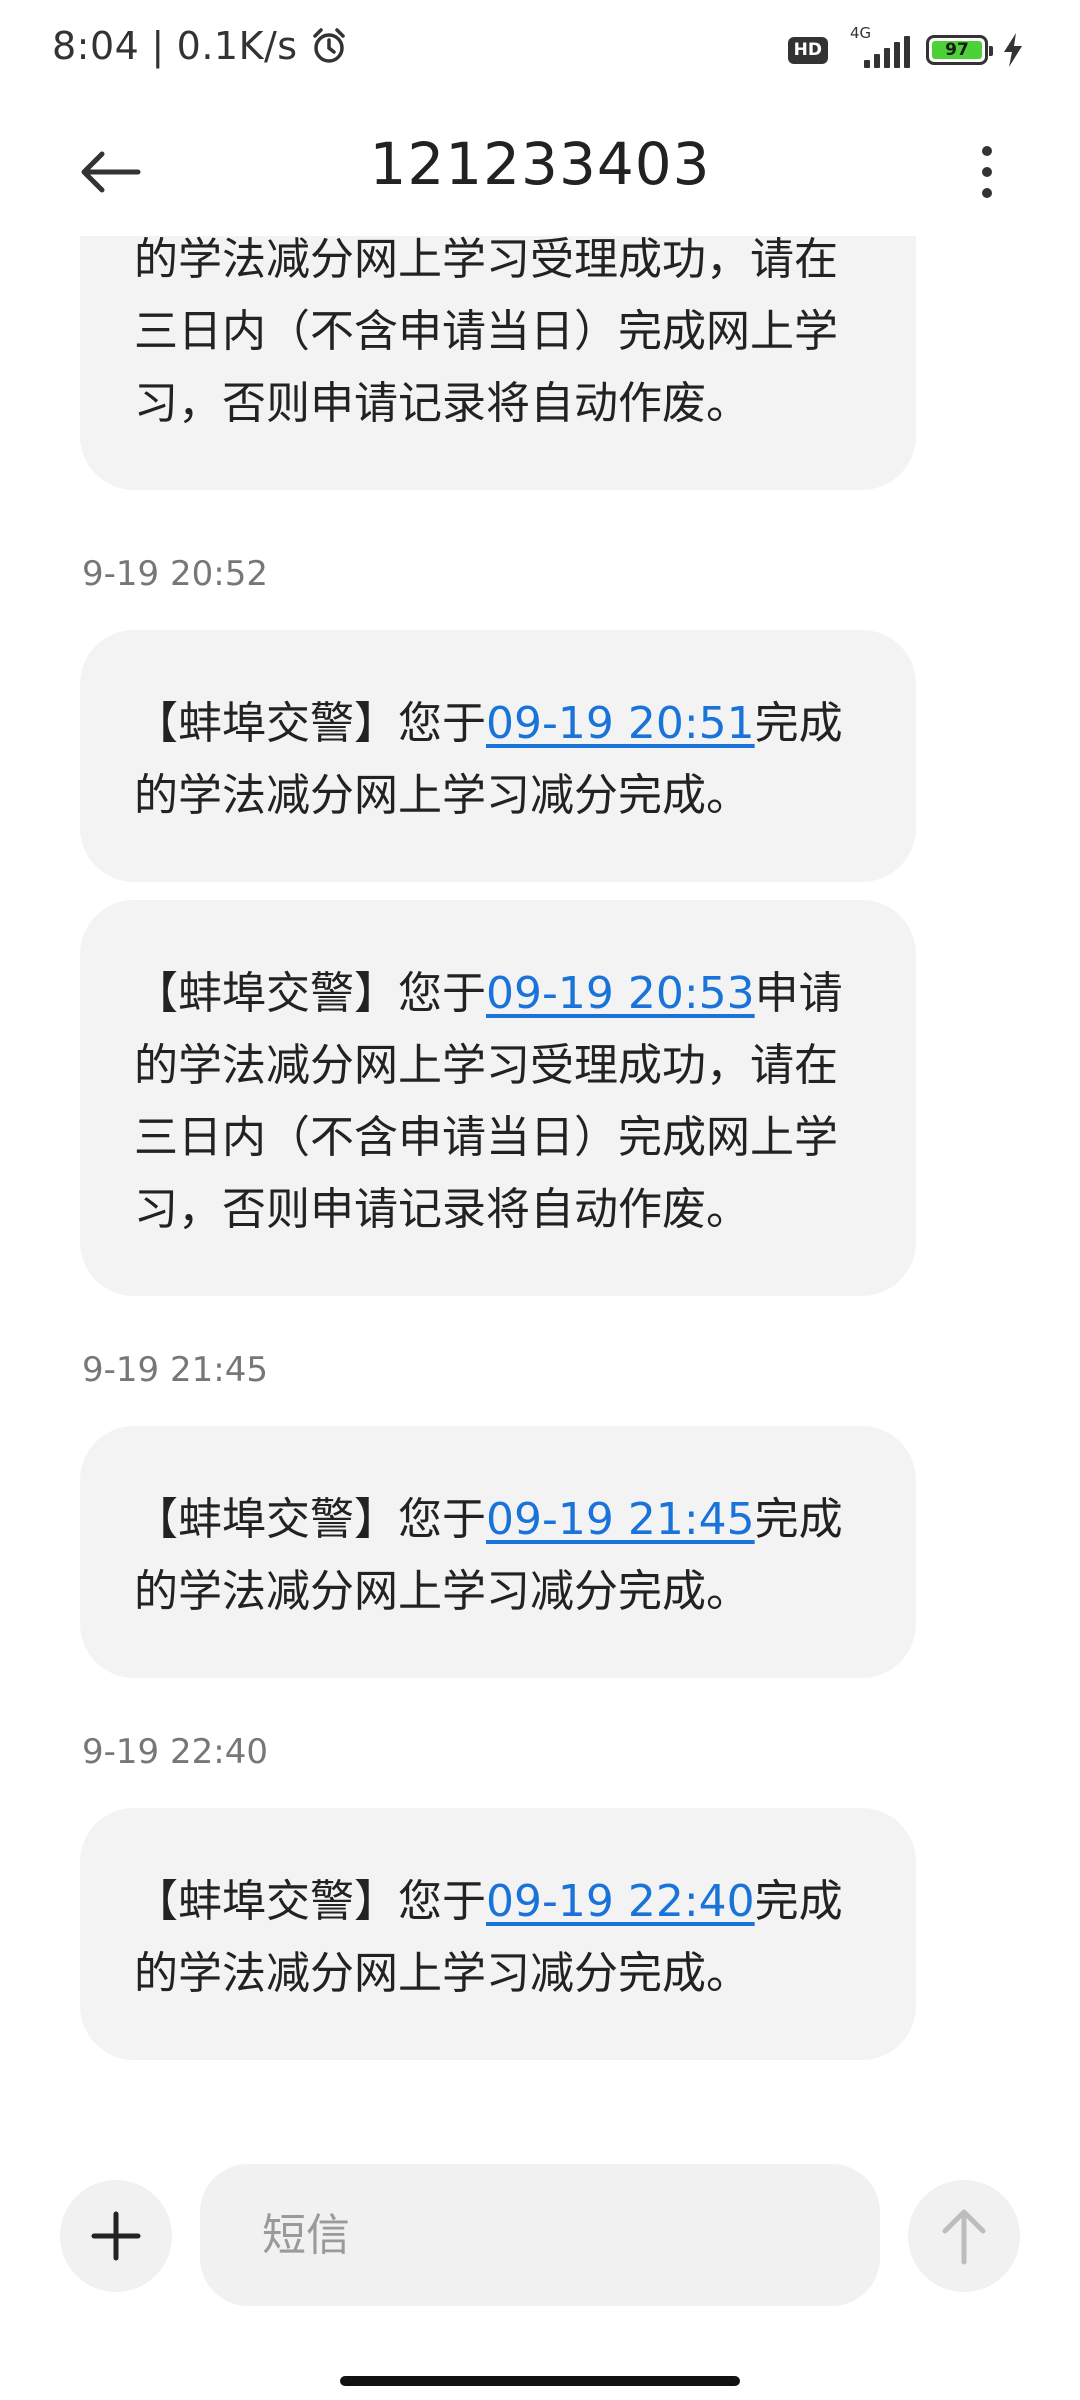 The width and height of the screenshot is (1080, 2400). I want to click on message-bubble: 【蚌埠交警】您于09-19 21:45完成 的学法减分网上学习减分完成。, so click(498, 1552).